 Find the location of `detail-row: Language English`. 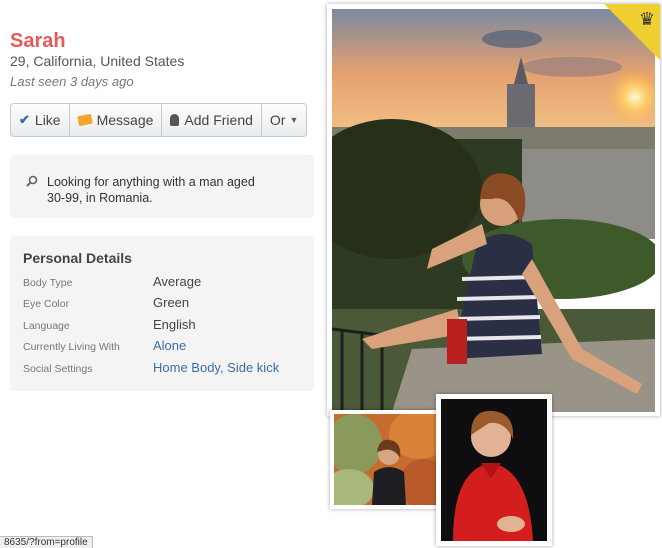

detail-row: Language English is located at coordinates (165, 327).